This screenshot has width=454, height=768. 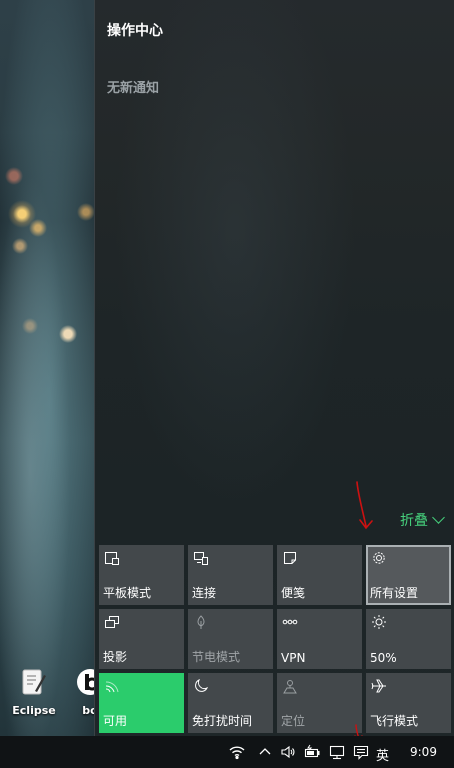 I want to click on eclipse-icon, so click(x=34, y=682).